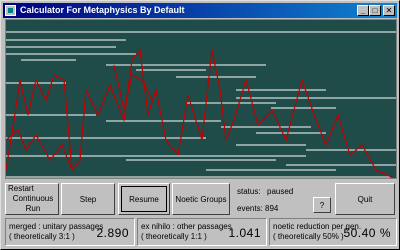 The width and height of the screenshot is (400, 250). I want to click on quit-button: Quit, so click(365, 199).